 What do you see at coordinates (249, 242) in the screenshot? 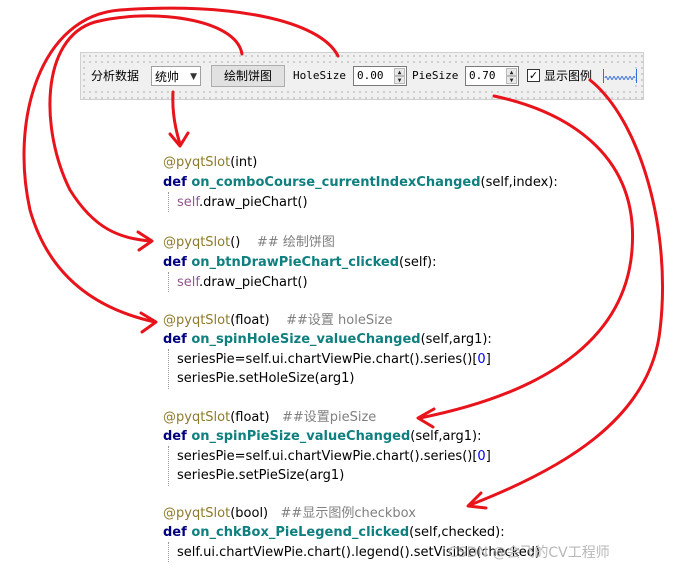
I see `code-line: @pyqtSlot() ## 绘制饼图` at bounding box center [249, 242].